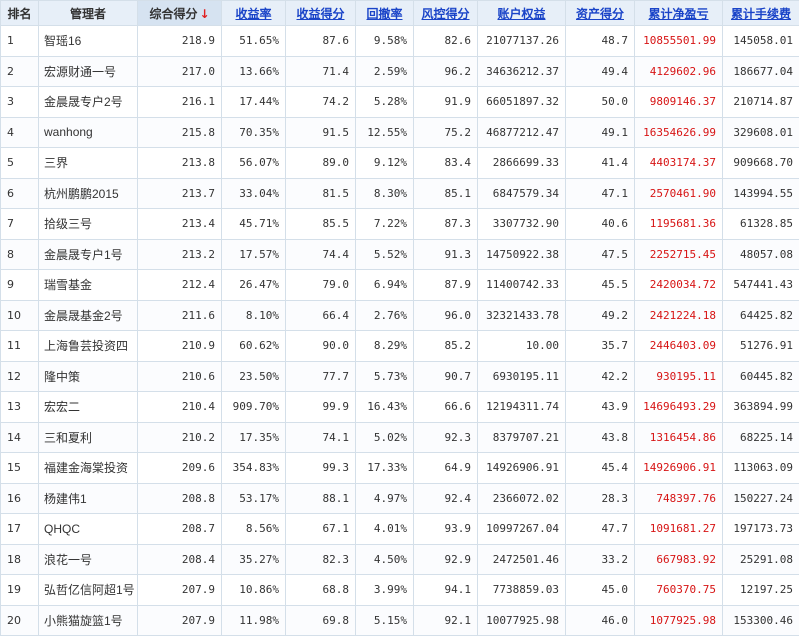 The image size is (799, 641). What do you see at coordinates (253, 13) in the screenshot?
I see `header-return-rate: 收益率` at bounding box center [253, 13].